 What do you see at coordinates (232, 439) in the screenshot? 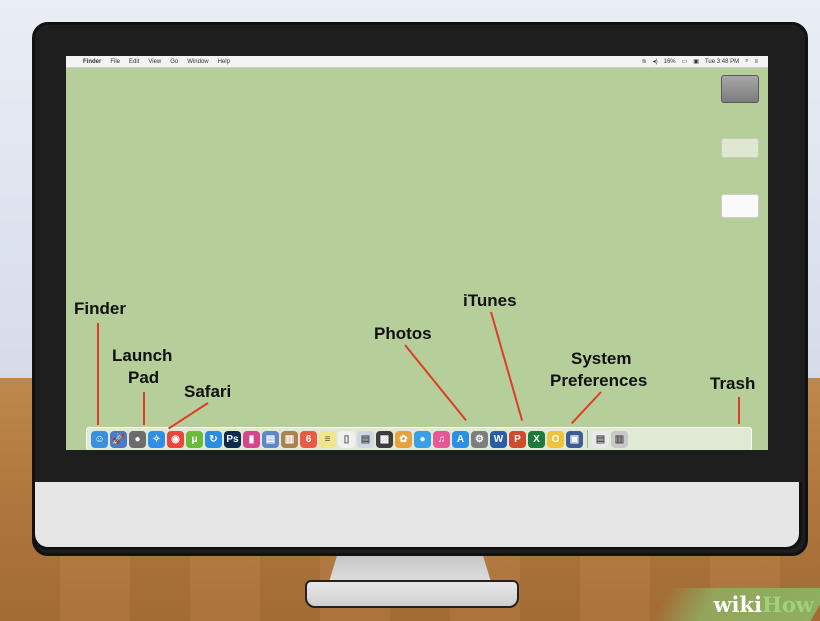
I see `photoshop-icon: Ps` at bounding box center [232, 439].